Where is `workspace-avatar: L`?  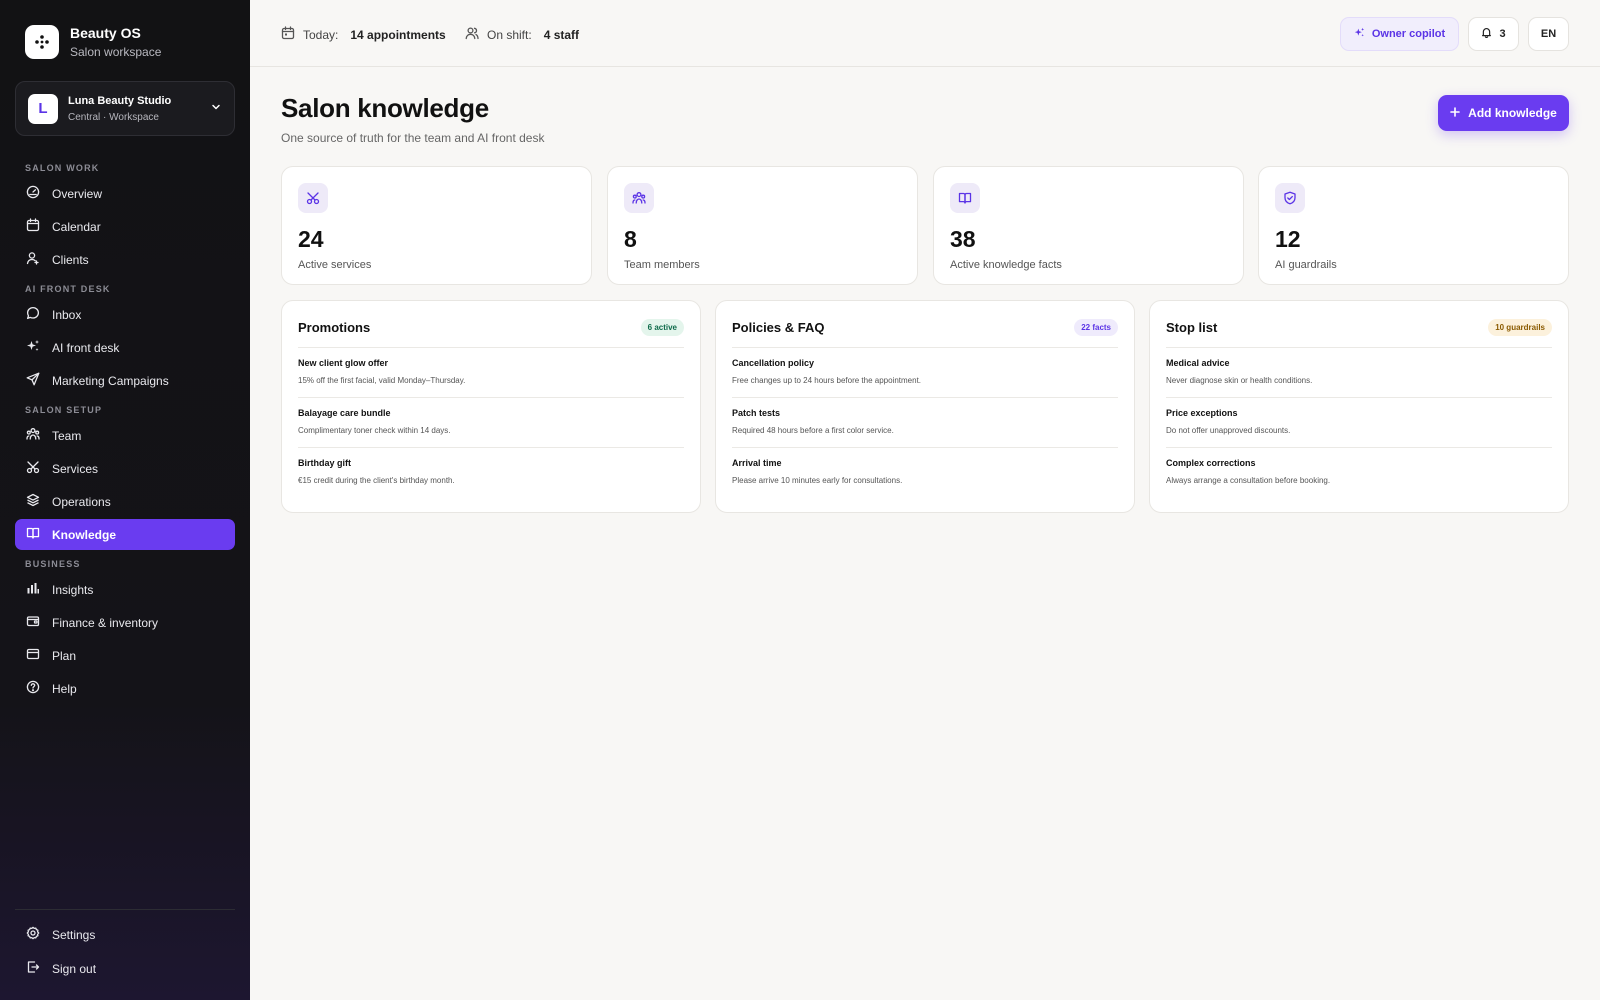
workspace-avatar: L is located at coordinates (43, 108).